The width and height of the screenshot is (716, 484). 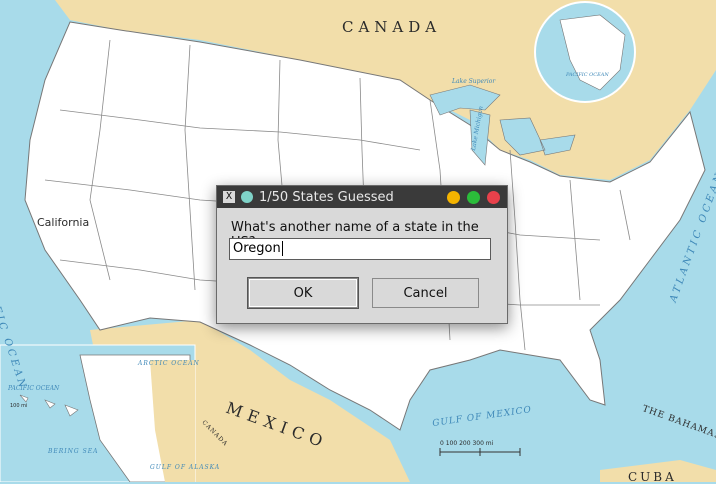 What do you see at coordinates (185, 467) in the screenshot?
I see `gulf-of-alaska-label: GULF OF ALASKA` at bounding box center [185, 467].